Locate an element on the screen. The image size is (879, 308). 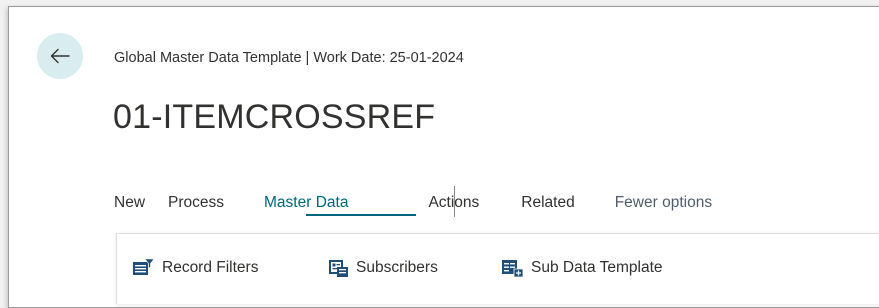
action-process: Process is located at coordinates (196, 203).